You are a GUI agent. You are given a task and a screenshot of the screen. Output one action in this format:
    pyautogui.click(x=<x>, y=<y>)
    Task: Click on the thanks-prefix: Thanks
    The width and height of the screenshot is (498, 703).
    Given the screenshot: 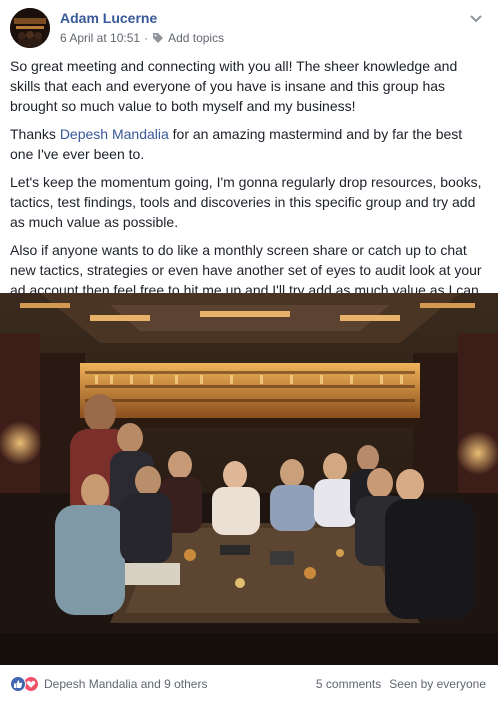 What is the action you would take?
    pyautogui.click(x=35, y=134)
    